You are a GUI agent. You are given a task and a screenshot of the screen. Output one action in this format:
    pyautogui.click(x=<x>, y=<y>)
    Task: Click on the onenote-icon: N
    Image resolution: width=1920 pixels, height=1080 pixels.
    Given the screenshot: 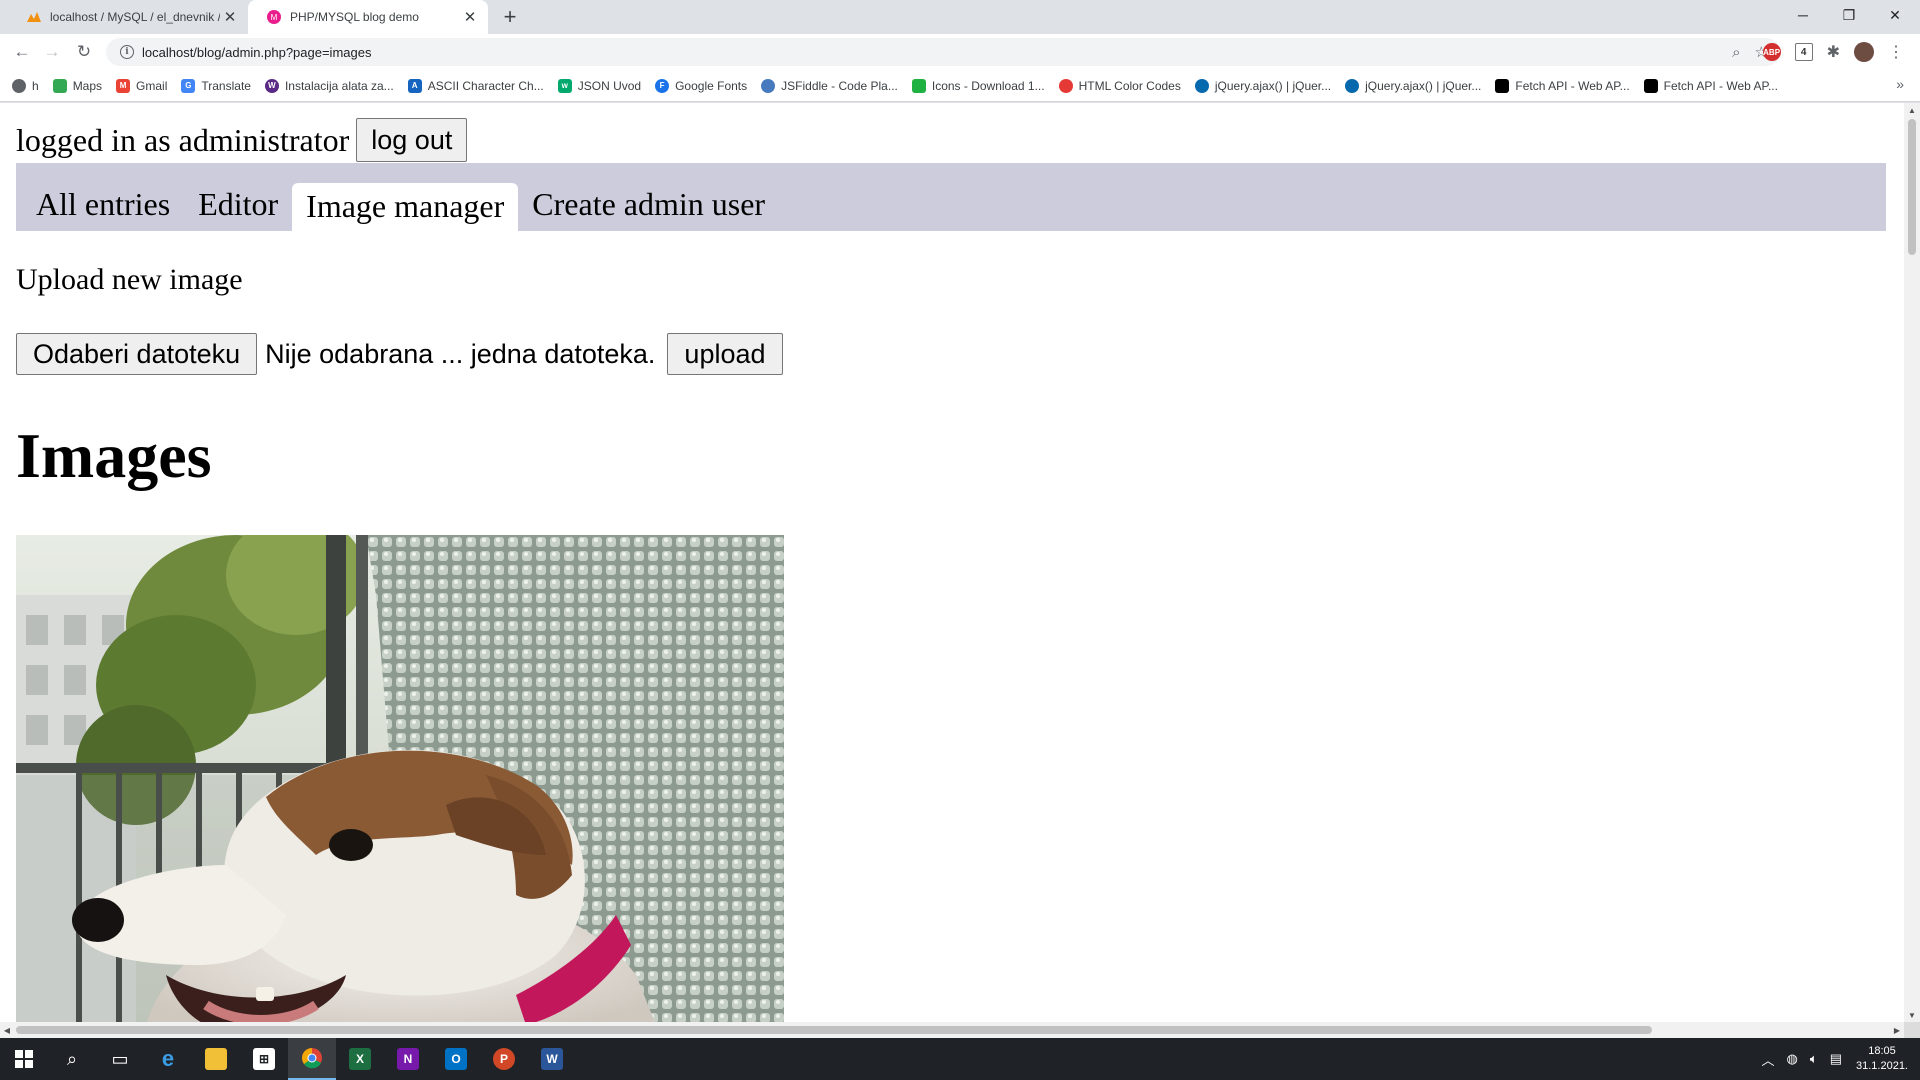 What is the action you would take?
    pyautogui.click(x=408, y=1059)
    